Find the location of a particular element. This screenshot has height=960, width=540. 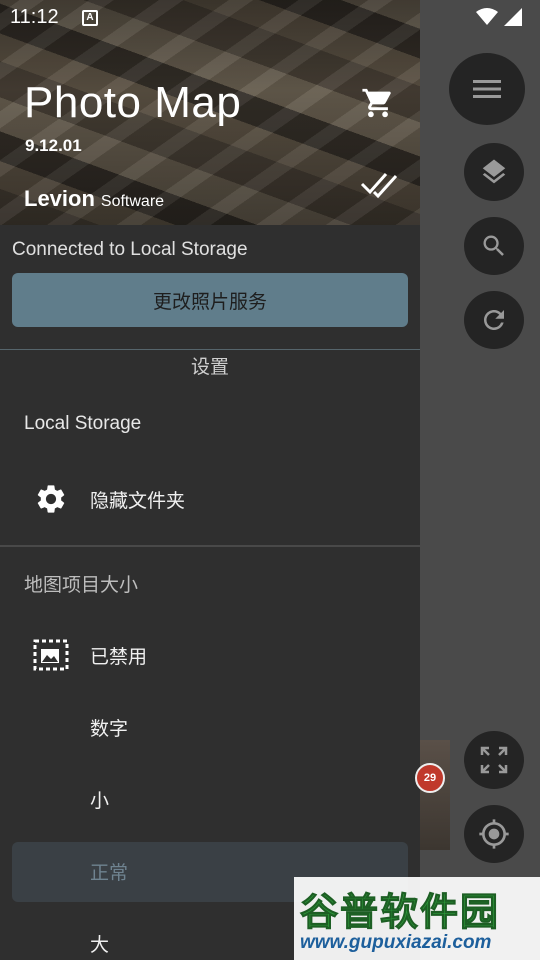

refresh-button is located at coordinates (494, 320).